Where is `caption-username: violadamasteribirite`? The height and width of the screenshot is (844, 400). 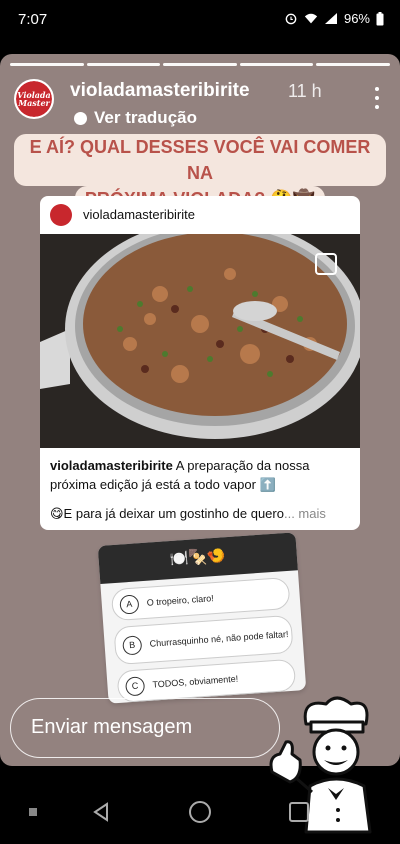
caption-username: violadamasteribirite is located at coordinates (111, 465).